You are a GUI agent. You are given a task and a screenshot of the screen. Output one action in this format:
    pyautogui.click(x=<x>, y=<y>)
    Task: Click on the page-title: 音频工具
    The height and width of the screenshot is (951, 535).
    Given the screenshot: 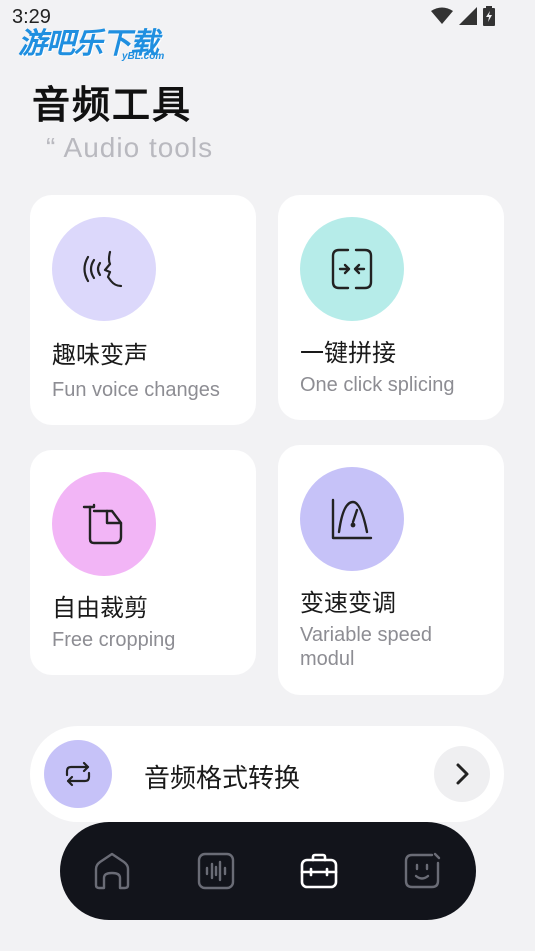 What is the action you would take?
    pyautogui.click(x=112, y=105)
    